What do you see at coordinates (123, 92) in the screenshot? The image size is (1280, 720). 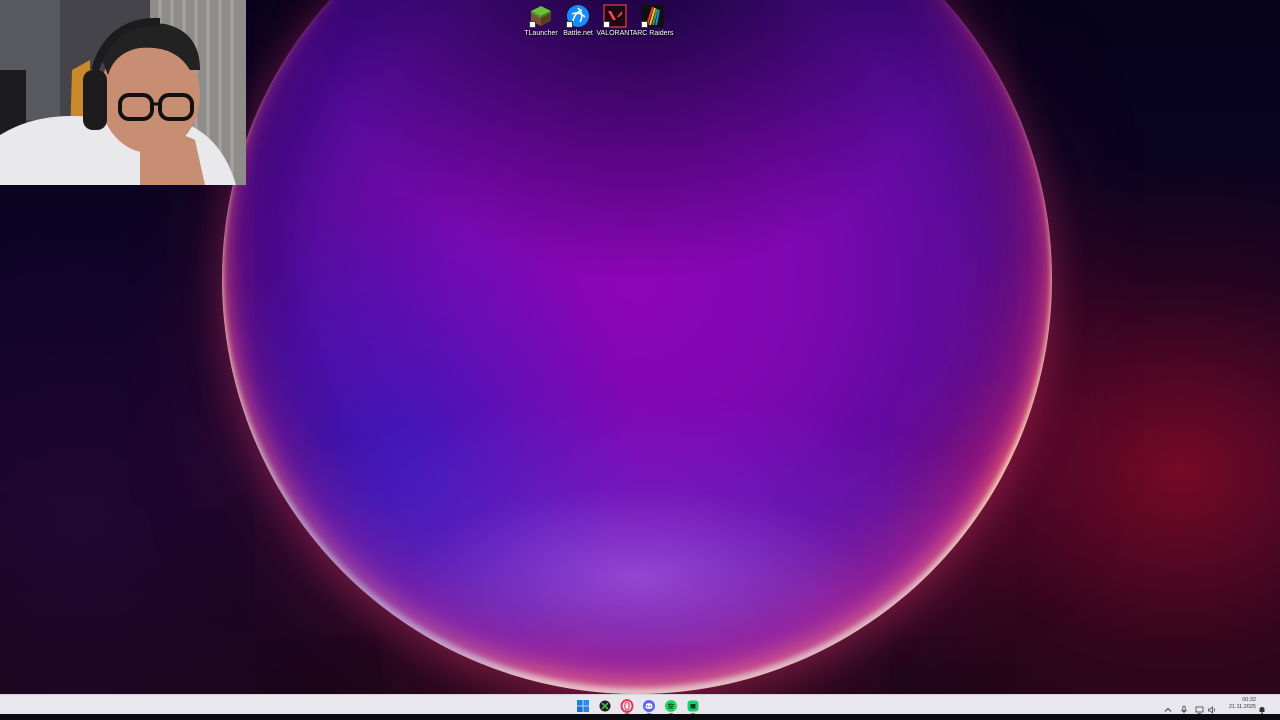 I see `webcam-feed` at bounding box center [123, 92].